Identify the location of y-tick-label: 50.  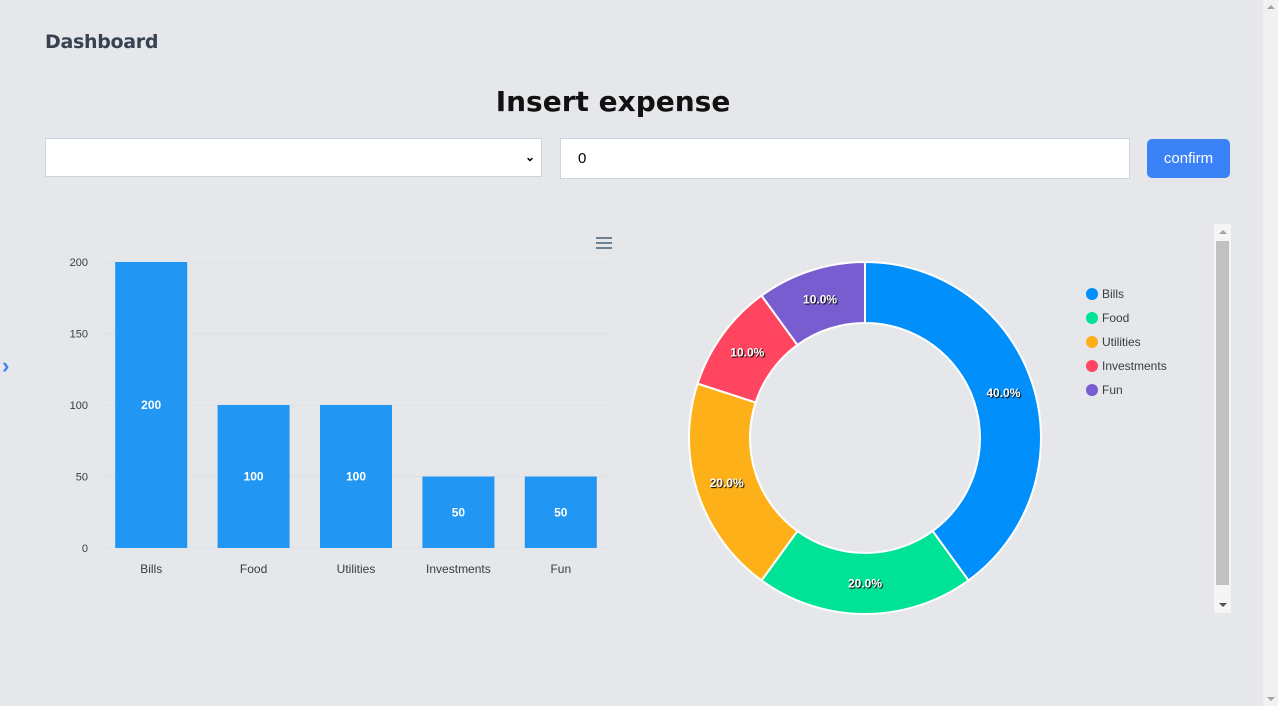
(82, 478).